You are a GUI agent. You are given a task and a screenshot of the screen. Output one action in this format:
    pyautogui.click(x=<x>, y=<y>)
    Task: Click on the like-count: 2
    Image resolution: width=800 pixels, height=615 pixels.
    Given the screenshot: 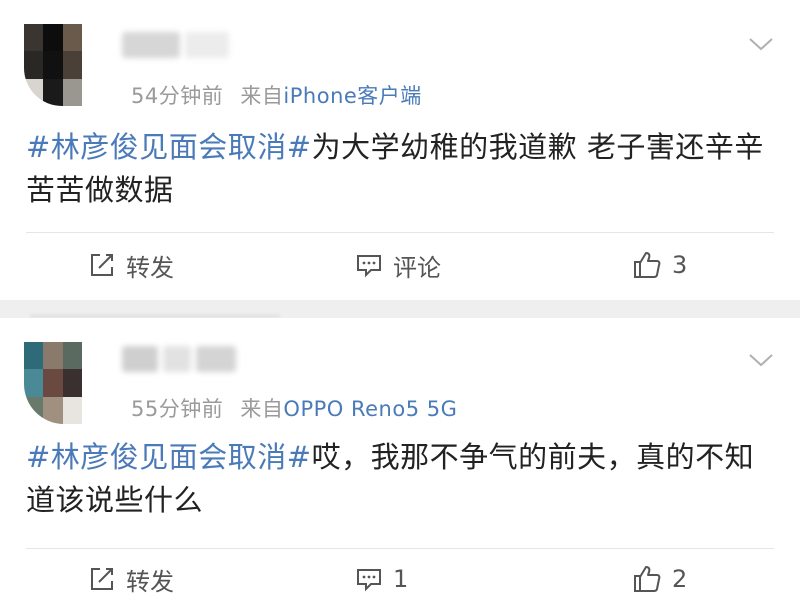 What is the action you would take?
    pyautogui.click(x=680, y=579)
    